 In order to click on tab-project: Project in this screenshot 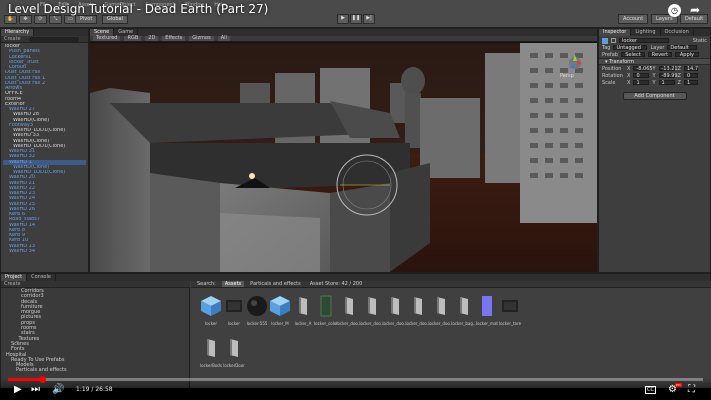, I will do `click(14, 277)`.